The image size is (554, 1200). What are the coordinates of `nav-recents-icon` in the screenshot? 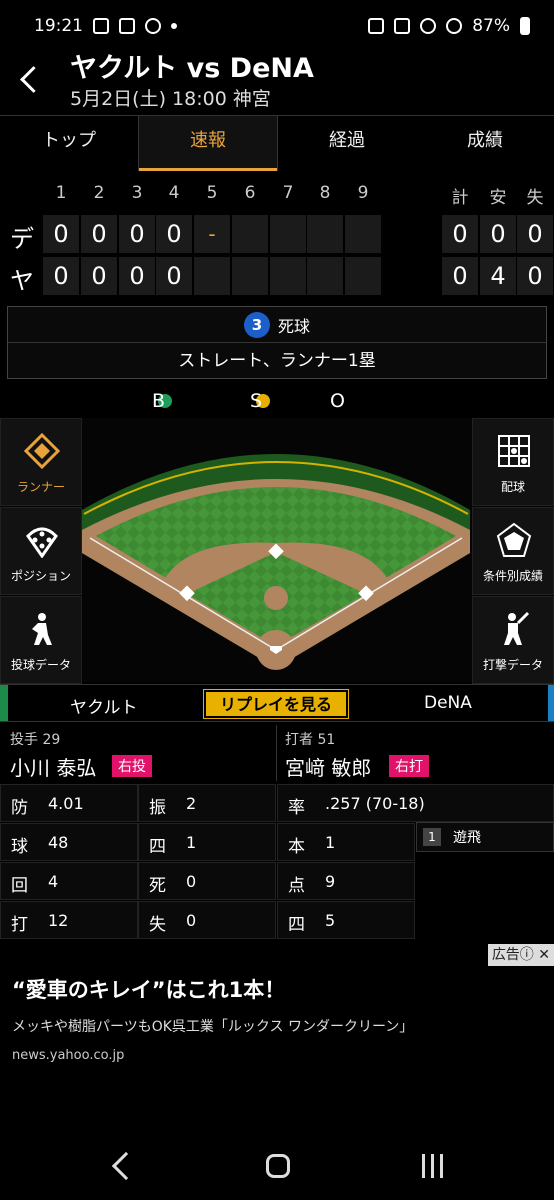 It's located at (433, 1166).